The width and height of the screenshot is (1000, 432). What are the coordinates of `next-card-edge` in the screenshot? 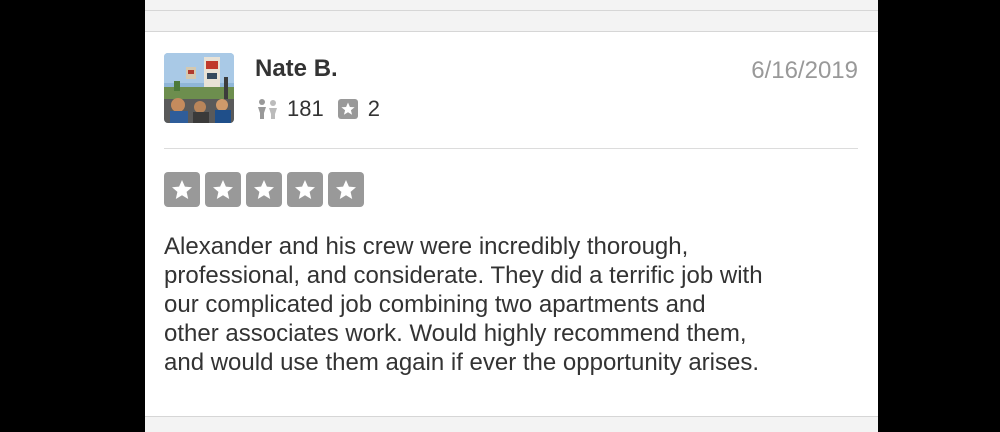 It's located at (511, 424).